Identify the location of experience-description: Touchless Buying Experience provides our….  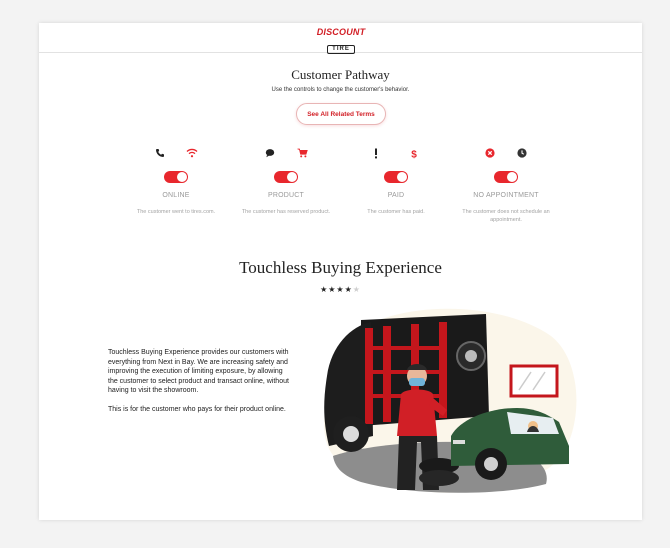
(201, 386).